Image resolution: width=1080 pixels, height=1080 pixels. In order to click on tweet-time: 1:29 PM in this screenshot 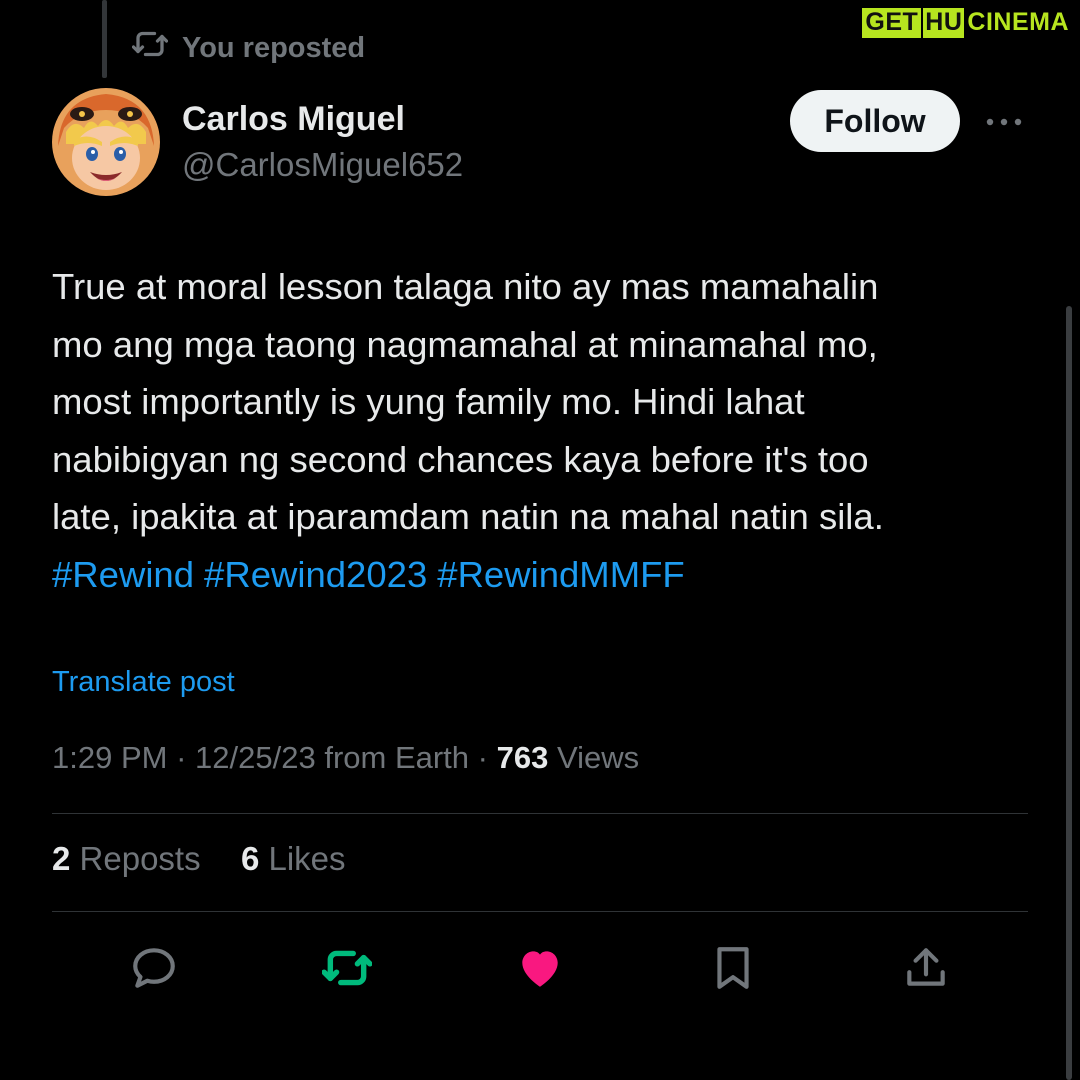, I will do `click(109, 757)`.